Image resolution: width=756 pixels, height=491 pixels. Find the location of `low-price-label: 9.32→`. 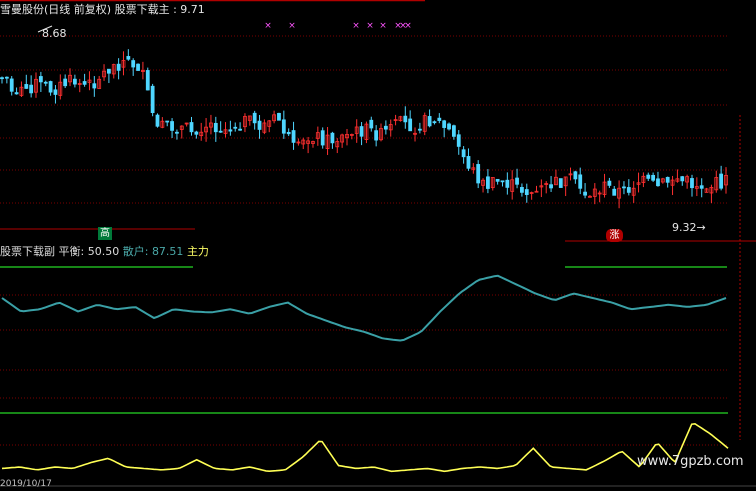

low-price-label: 9.32→ is located at coordinates (689, 227).